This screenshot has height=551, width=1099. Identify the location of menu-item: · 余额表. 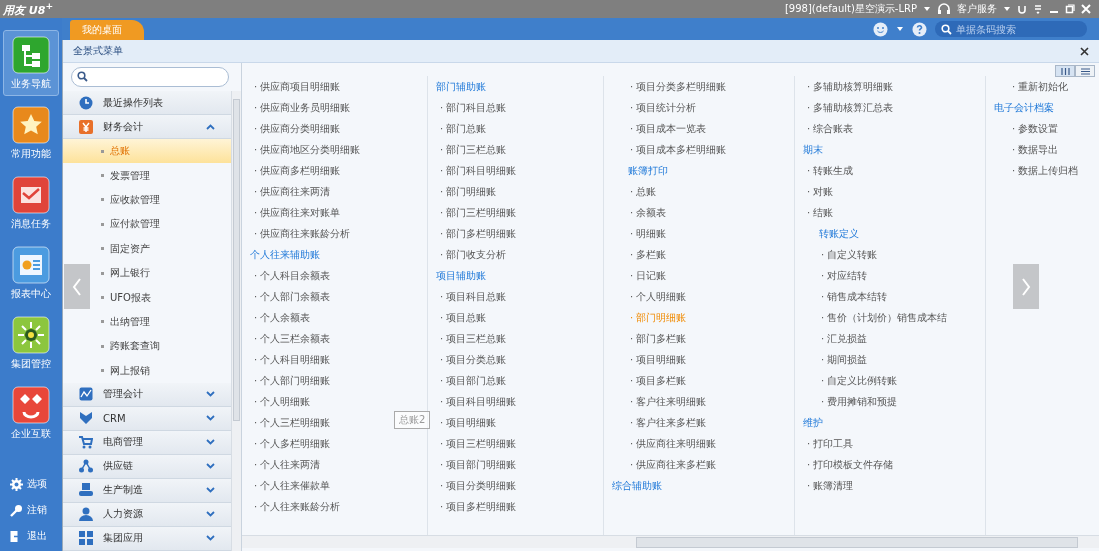
(638, 212).